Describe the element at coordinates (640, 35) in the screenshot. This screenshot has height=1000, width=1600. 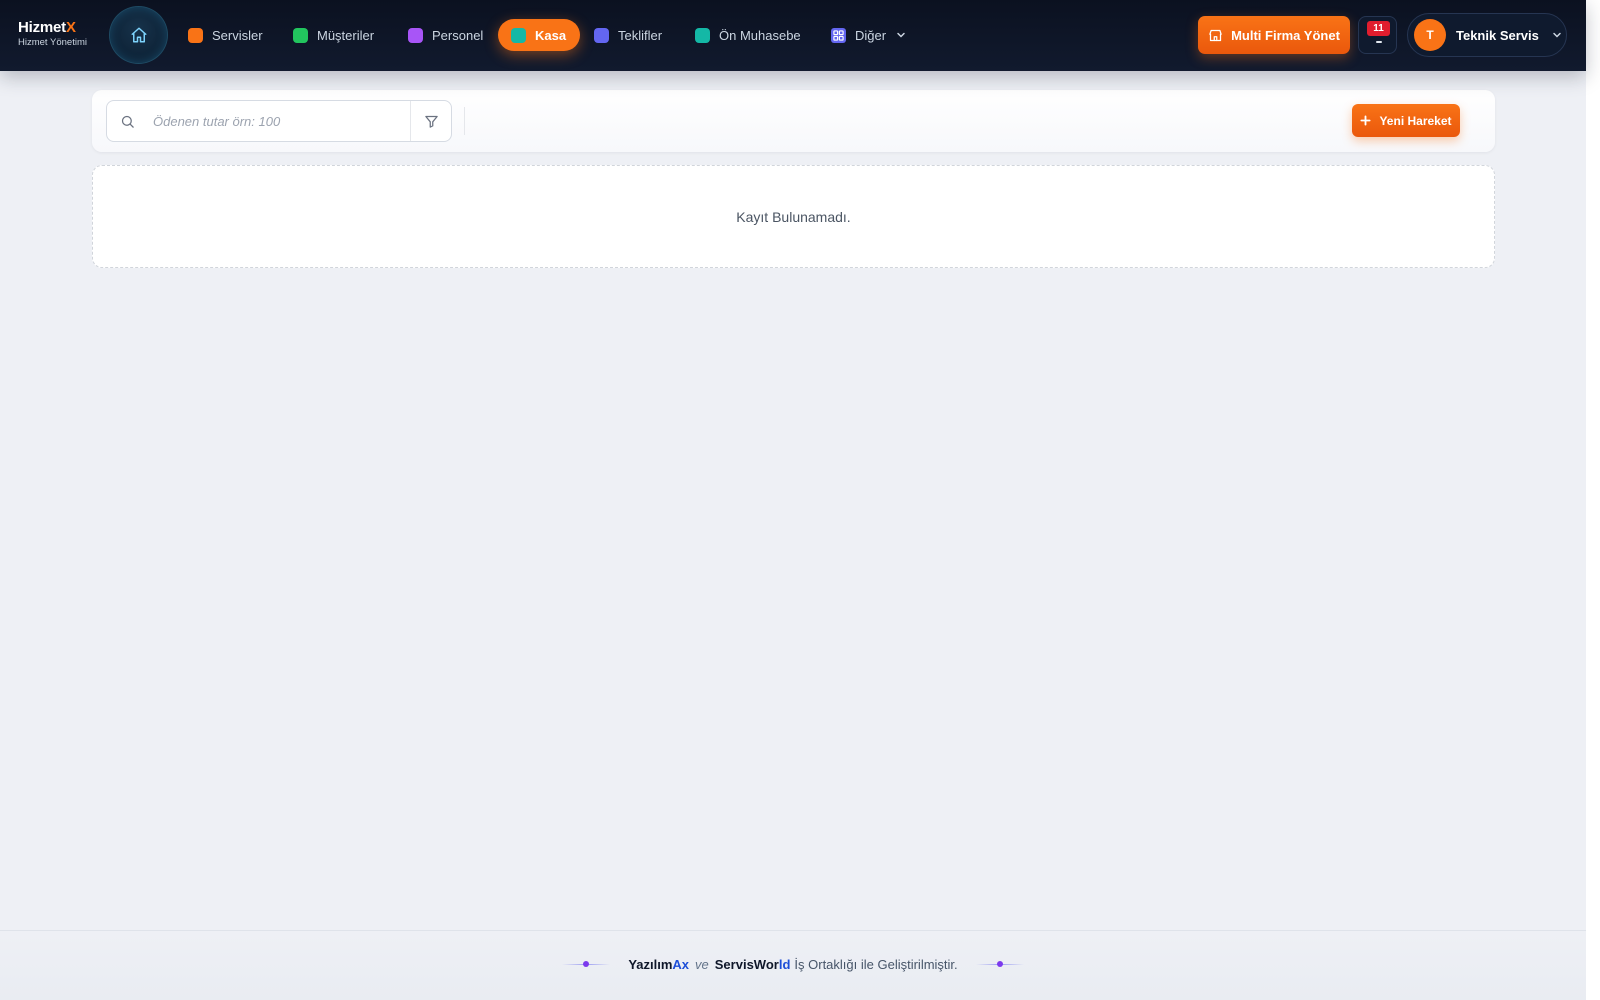
I see `nav-item-label: Teklifler` at that location.